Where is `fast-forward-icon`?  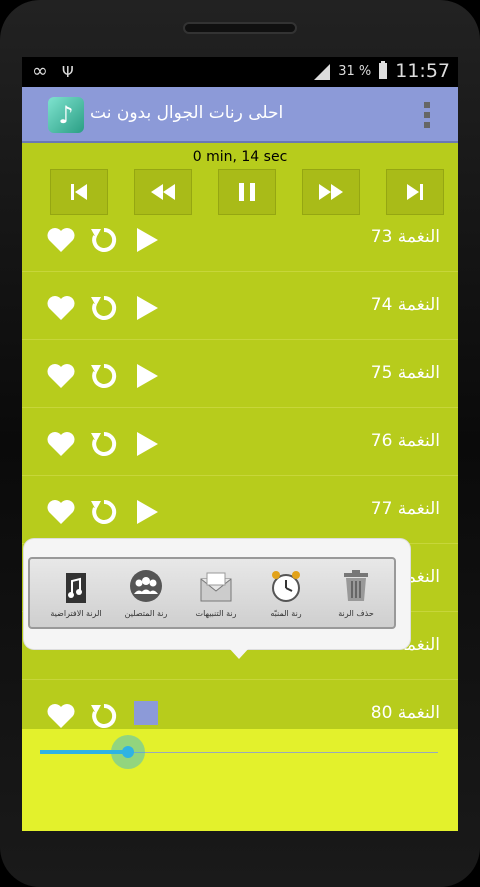
fast-forward-icon is located at coordinates (331, 192).